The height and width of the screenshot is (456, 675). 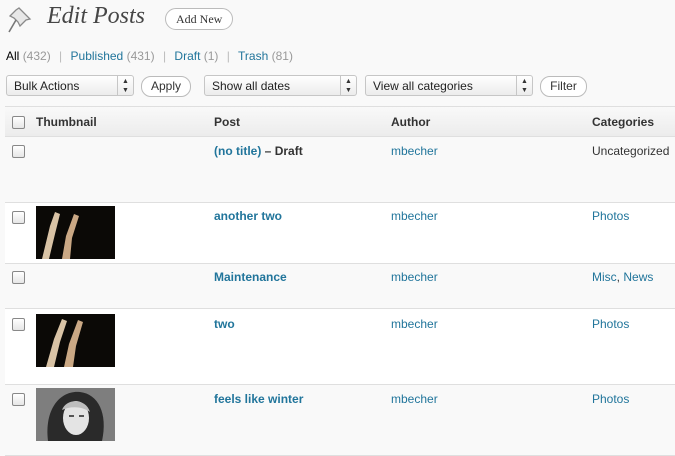 I want to click on categories-select: View all categories ▲ ▼, so click(x=449, y=85).